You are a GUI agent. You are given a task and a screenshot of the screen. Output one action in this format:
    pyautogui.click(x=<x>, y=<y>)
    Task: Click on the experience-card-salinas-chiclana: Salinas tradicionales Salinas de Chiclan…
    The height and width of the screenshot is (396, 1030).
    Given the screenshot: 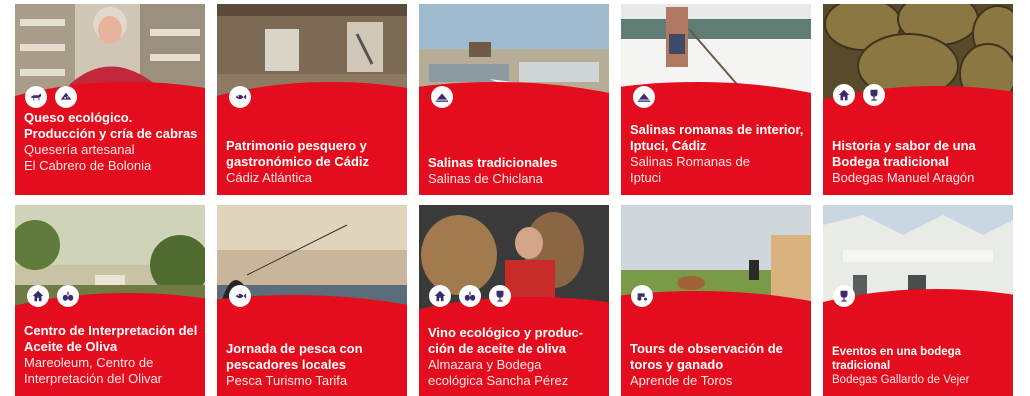 What is the action you would take?
    pyautogui.click(x=514, y=99)
    